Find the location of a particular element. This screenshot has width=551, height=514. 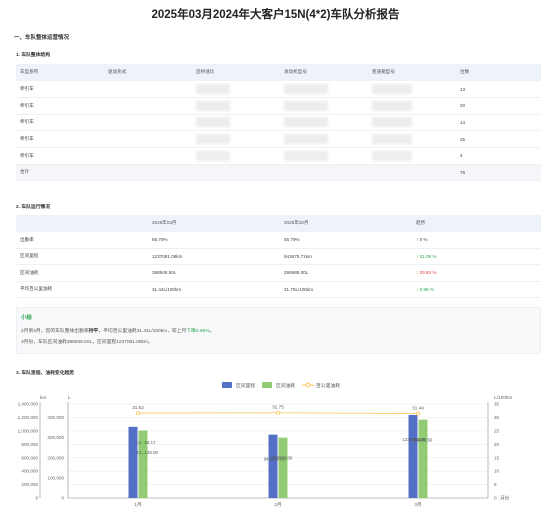

table-row: 牵引车 25 is located at coordinates (278, 139).